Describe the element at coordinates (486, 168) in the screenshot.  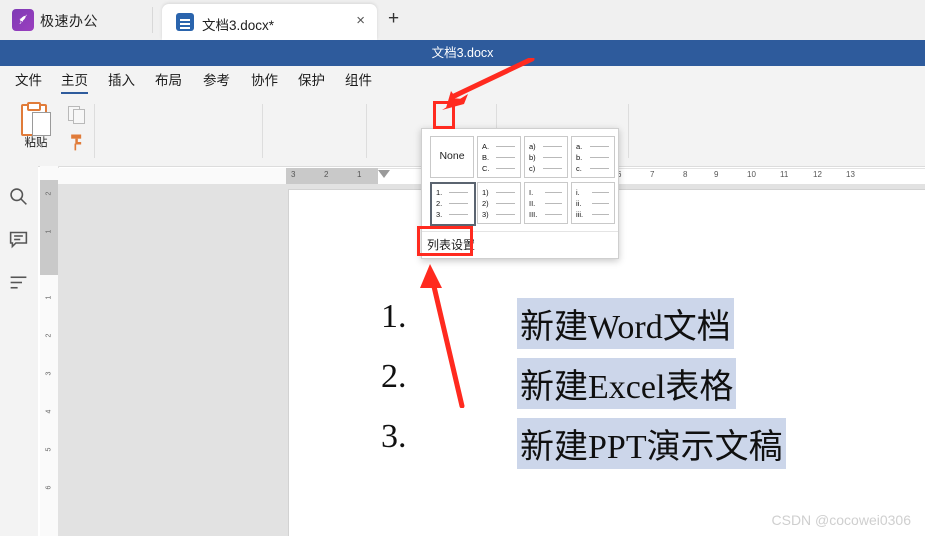
I see `gallery-marker: C.` at that location.